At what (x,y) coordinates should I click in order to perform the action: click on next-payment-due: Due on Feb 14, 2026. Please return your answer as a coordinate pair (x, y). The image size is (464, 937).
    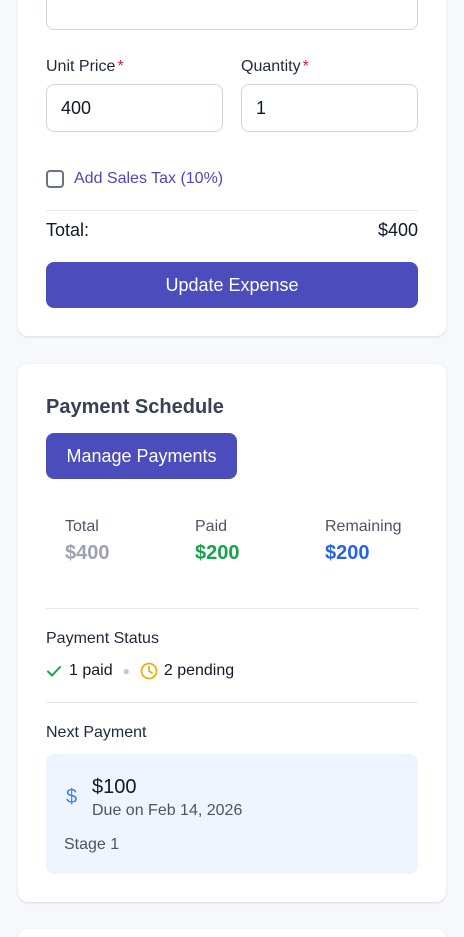
    Looking at the image, I should click on (167, 810).